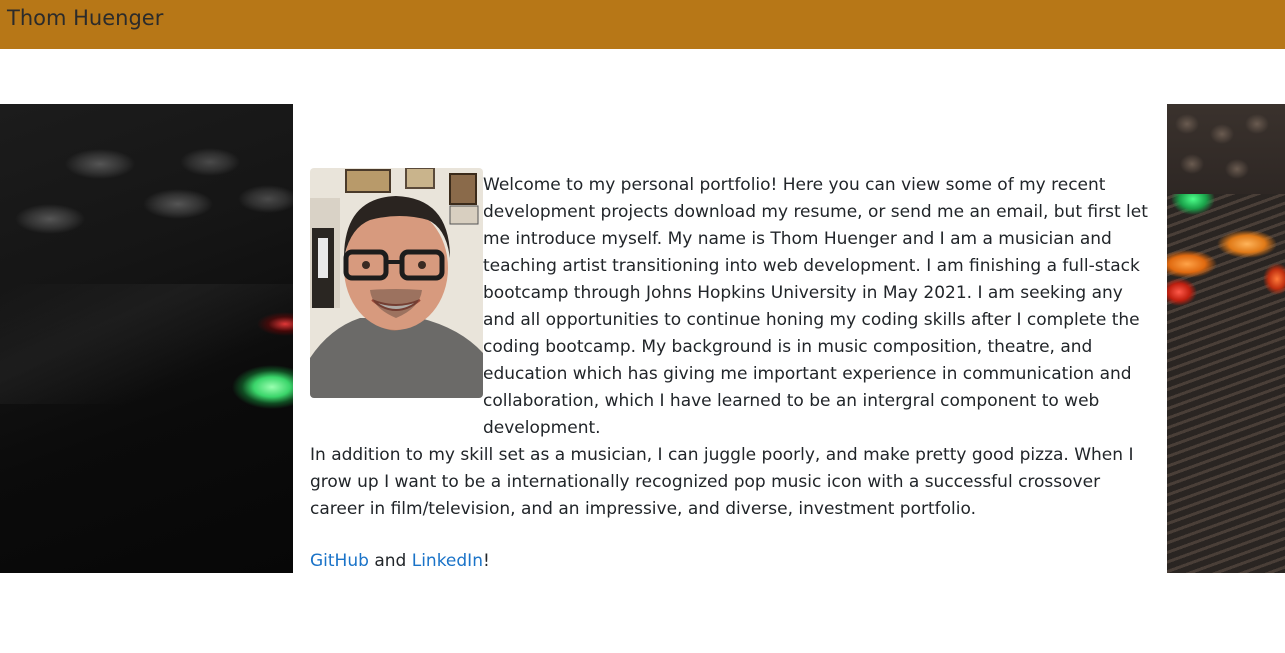 This screenshot has width=1285, height=653. I want to click on mixer-knobs-decoration, so click(1226, 149).